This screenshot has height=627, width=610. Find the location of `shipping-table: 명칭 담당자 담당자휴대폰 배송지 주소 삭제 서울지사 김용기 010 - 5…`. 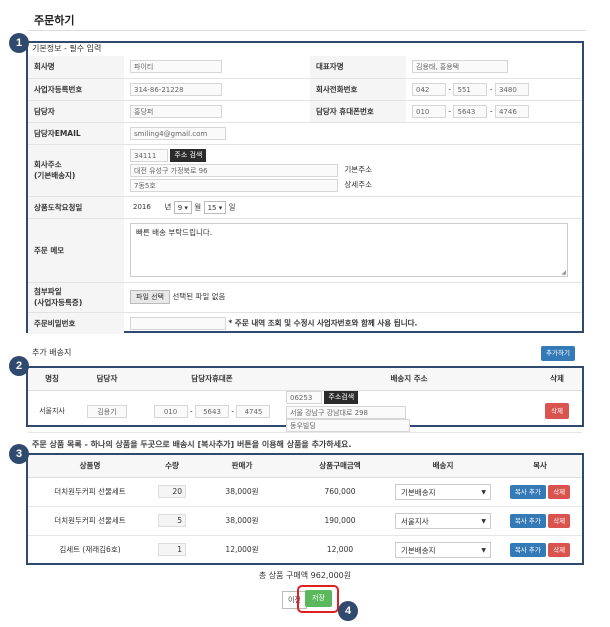

shipping-table: 명칭 담당자 담당자휴대폰 배송지 주소 삭제 서울지사 김용기 010 - 5… is located at coordinates (305, 400).